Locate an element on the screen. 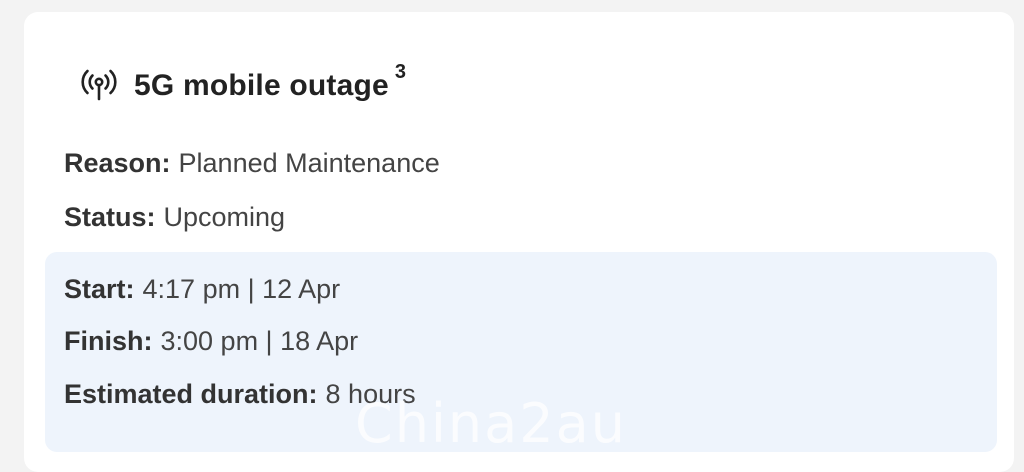 The width and height of the screenshot is (1024, 472). status-value: Upcoming is located at coordinates (224, 217).